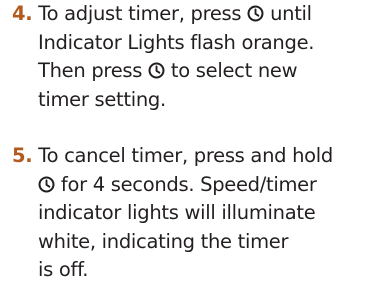 The height and width of the screenshot is (288, 367). I want to click on step-text: to select new, so click(231, 70).